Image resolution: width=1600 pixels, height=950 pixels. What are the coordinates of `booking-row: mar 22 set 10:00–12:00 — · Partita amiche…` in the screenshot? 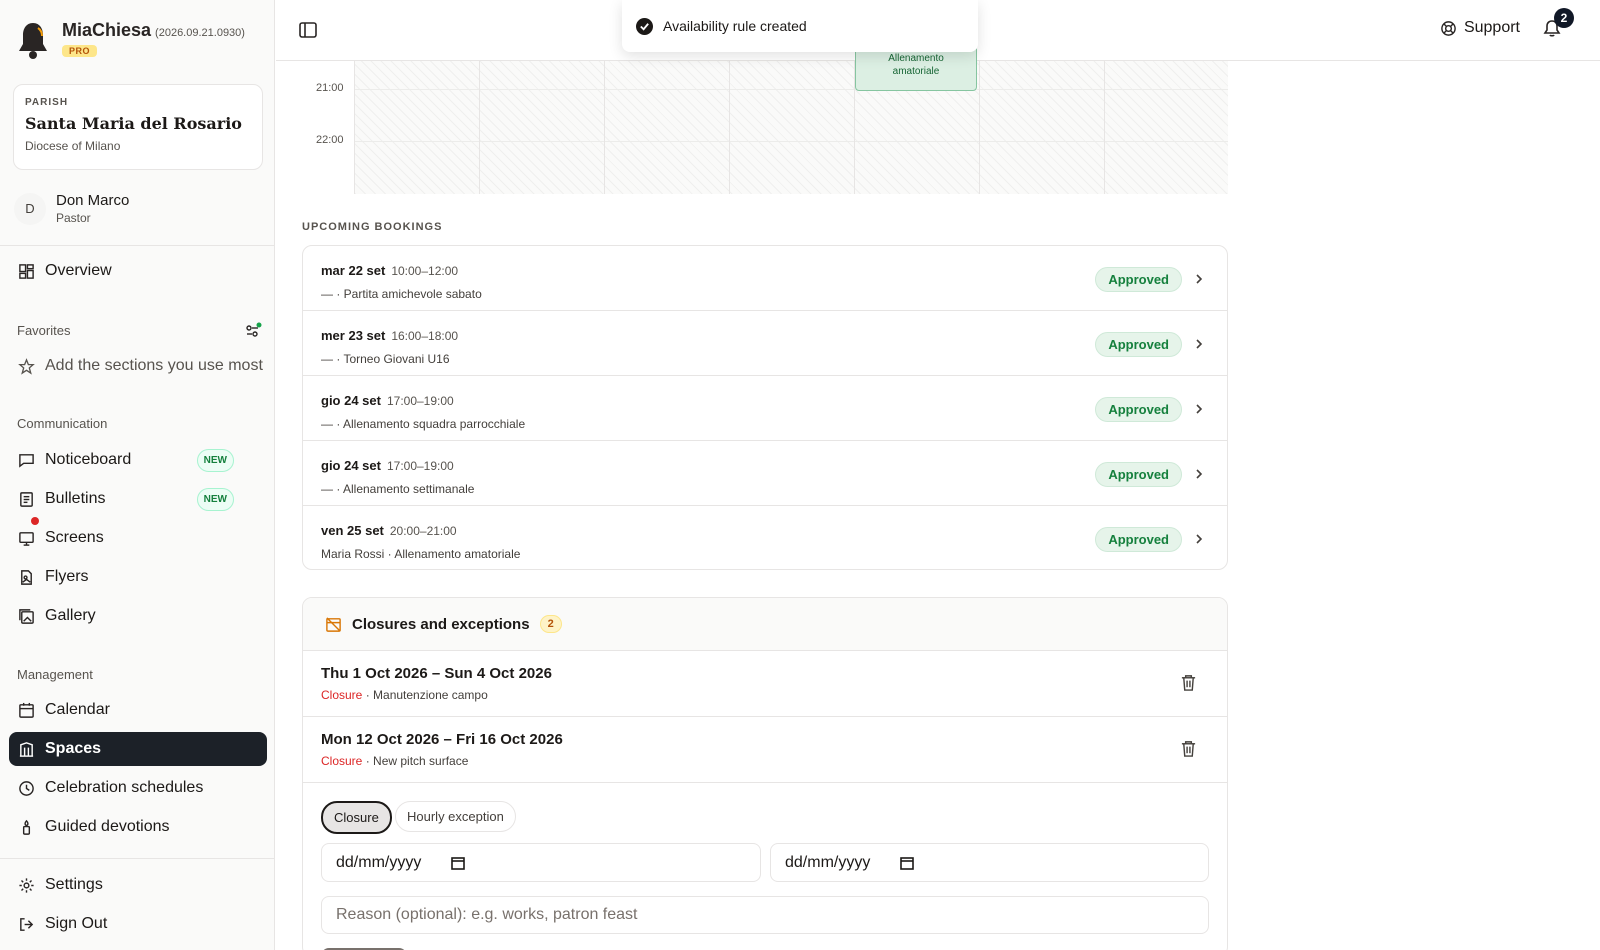 It's located at (765, 278).